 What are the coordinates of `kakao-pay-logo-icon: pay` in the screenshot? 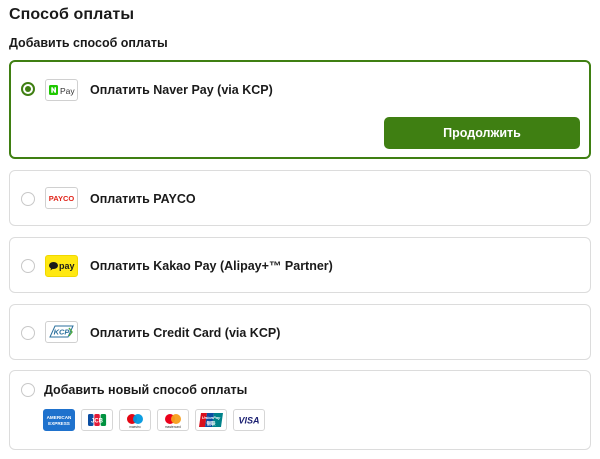 It's located at (61, 266).